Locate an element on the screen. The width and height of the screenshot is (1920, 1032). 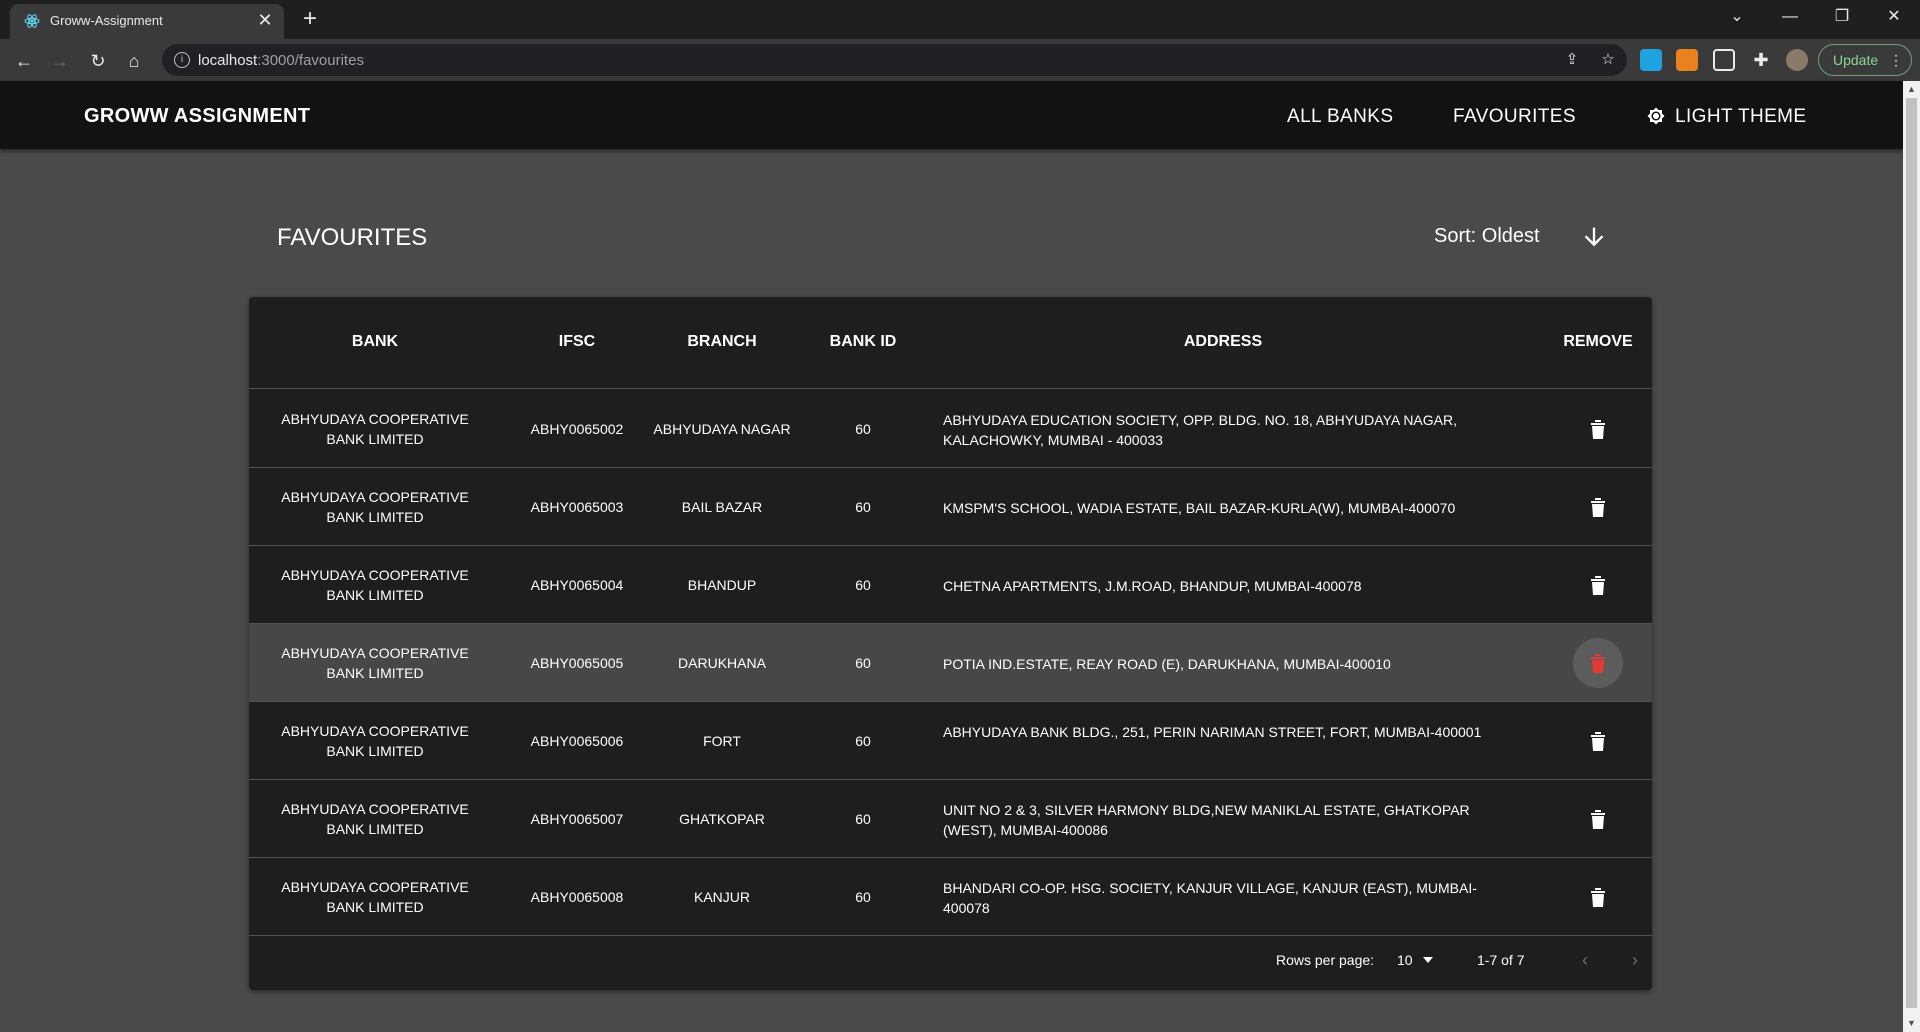
restore-icon: ❐ is located at coordinates (1842, 17).